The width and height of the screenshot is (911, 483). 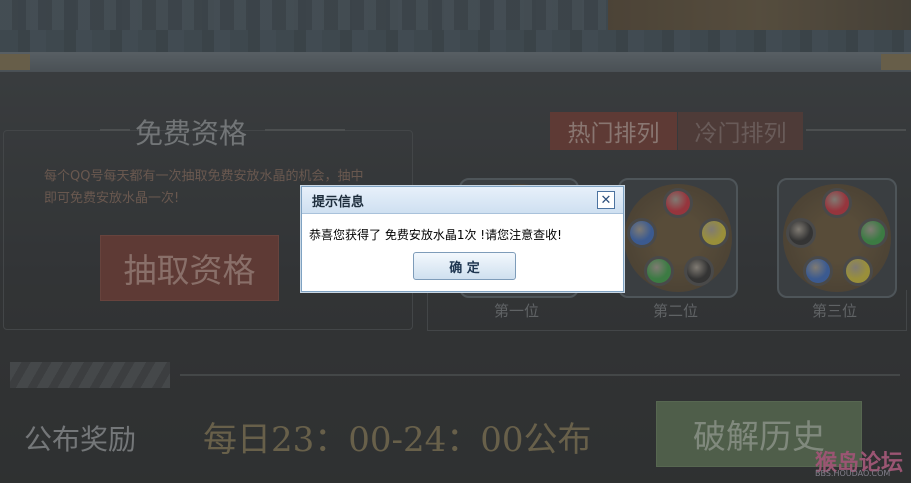 I want to click on confirm-button: 确 定, so click(x=464, y=266).